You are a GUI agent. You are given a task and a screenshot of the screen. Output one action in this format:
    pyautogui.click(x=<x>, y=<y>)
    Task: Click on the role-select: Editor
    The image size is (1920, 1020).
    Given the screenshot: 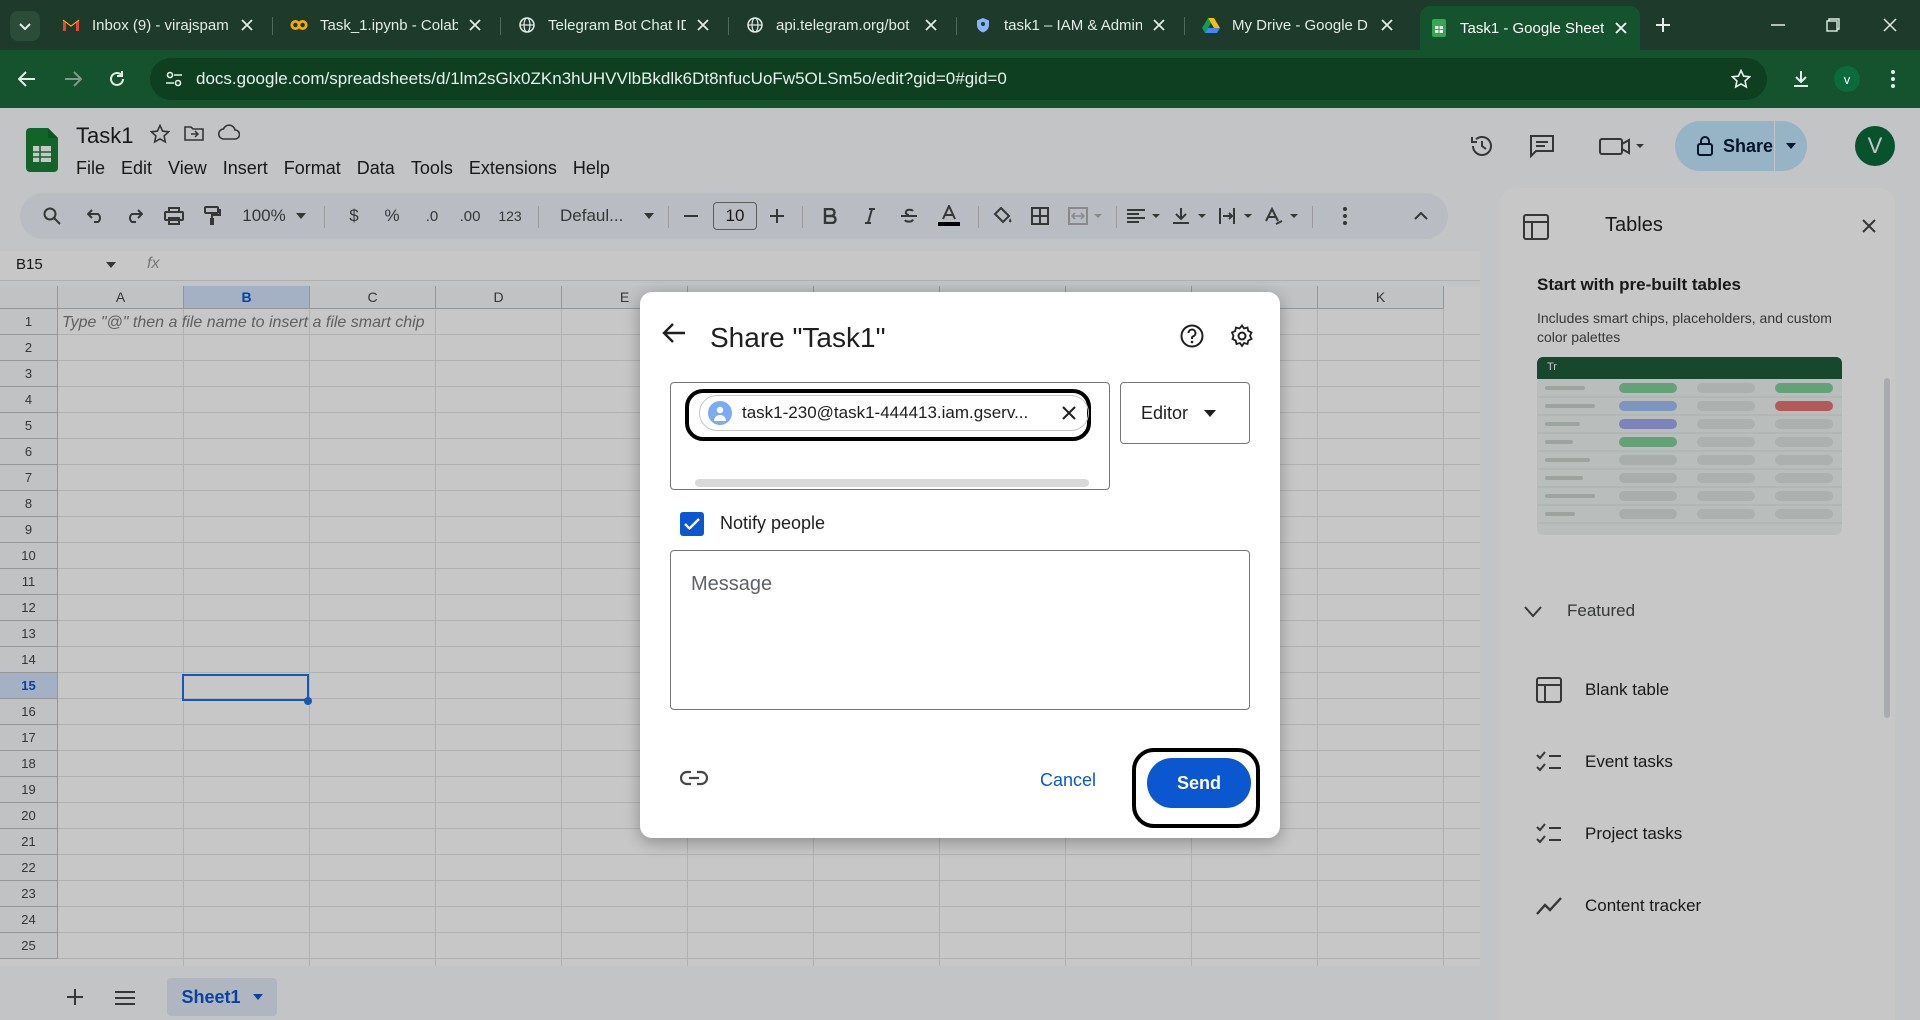 What is the action you would take?
    pyautogui.click(x=1185, y=413)
    